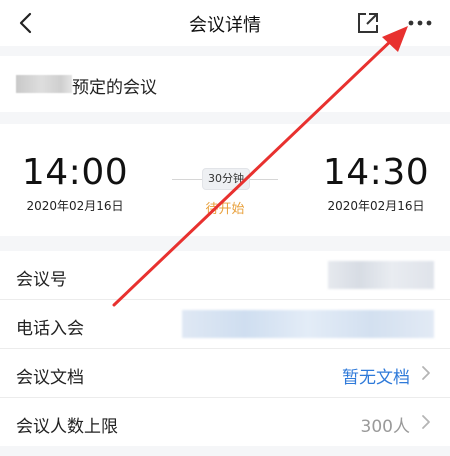 This screenshot has height=456, width=450. Describe the element at coordinates (225, 84) in the screenshot. I see `meeting-organizer-section: 预定的会议` at that location.